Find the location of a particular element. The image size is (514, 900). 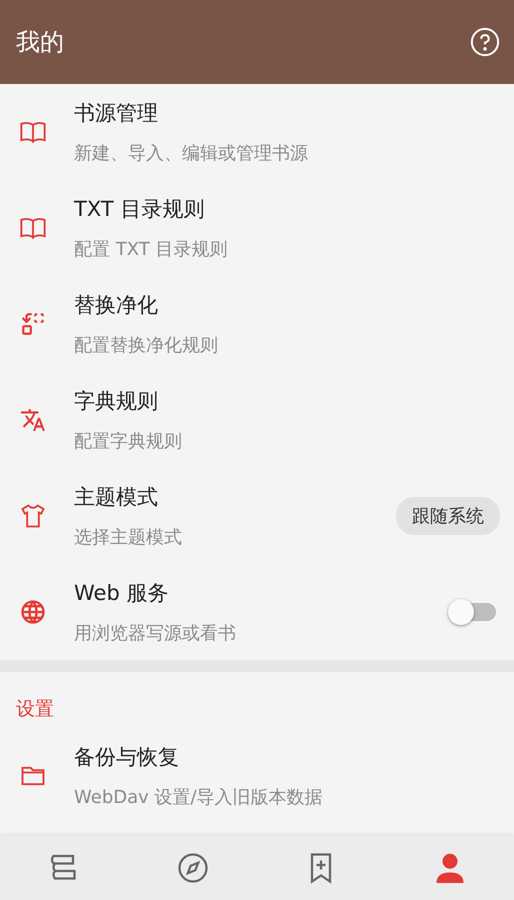

item-subtitle: 配置替换净化规则 is located at coordinates (146, 345).